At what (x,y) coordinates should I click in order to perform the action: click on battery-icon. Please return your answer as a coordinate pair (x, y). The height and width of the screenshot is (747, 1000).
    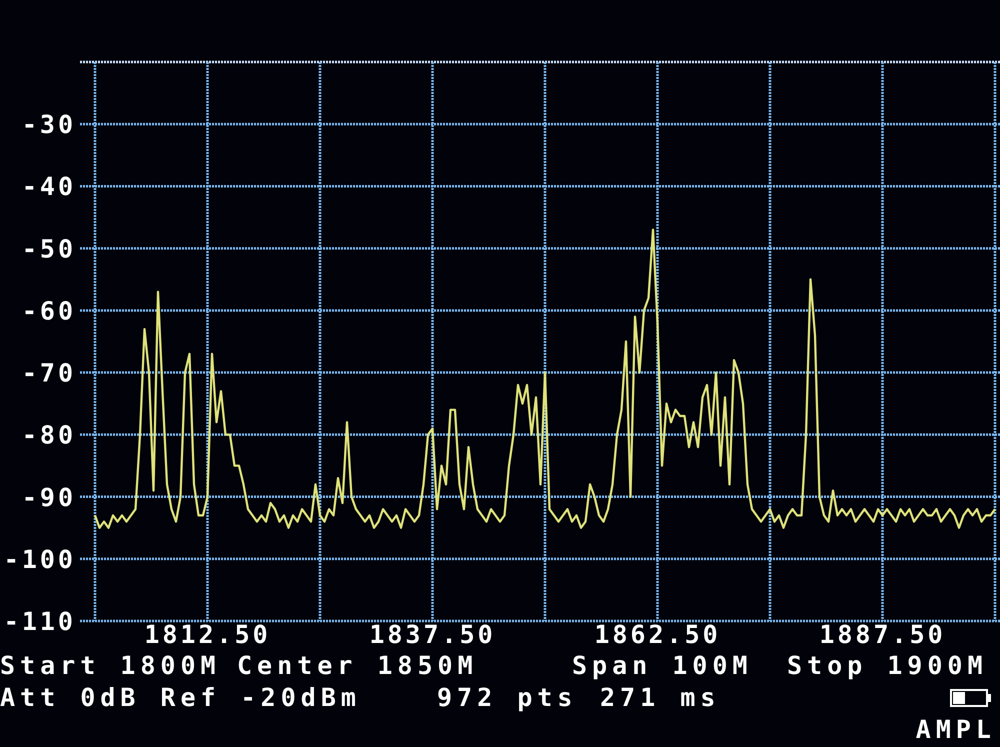
    Looking at the image, I should click on (971, 698).